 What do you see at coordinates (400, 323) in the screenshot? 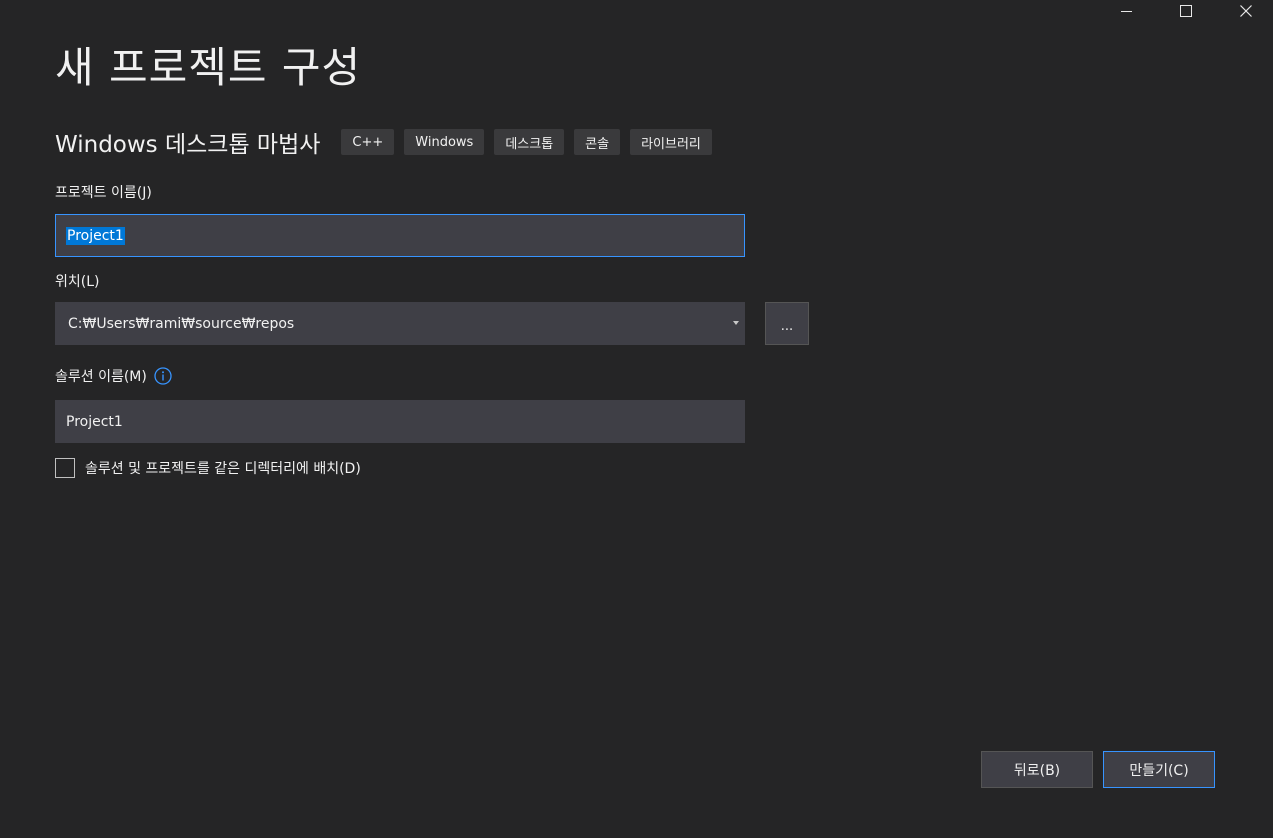
I see `location-combobox: C:₩Users₩rami₩source₩repos` at bounding box center [400, 323].